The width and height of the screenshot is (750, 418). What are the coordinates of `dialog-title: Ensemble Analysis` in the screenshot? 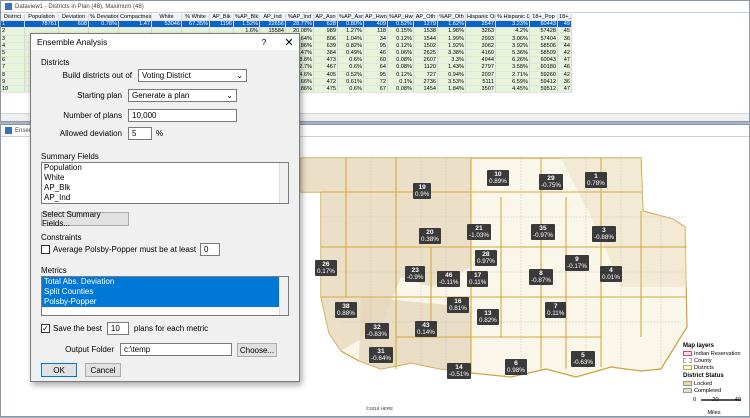 It's located at (72, 42).